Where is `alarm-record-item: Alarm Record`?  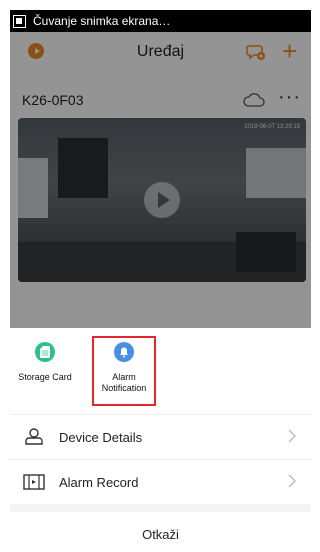 alarm-record-item: Alarm Record is located at coordinates (160, 481).